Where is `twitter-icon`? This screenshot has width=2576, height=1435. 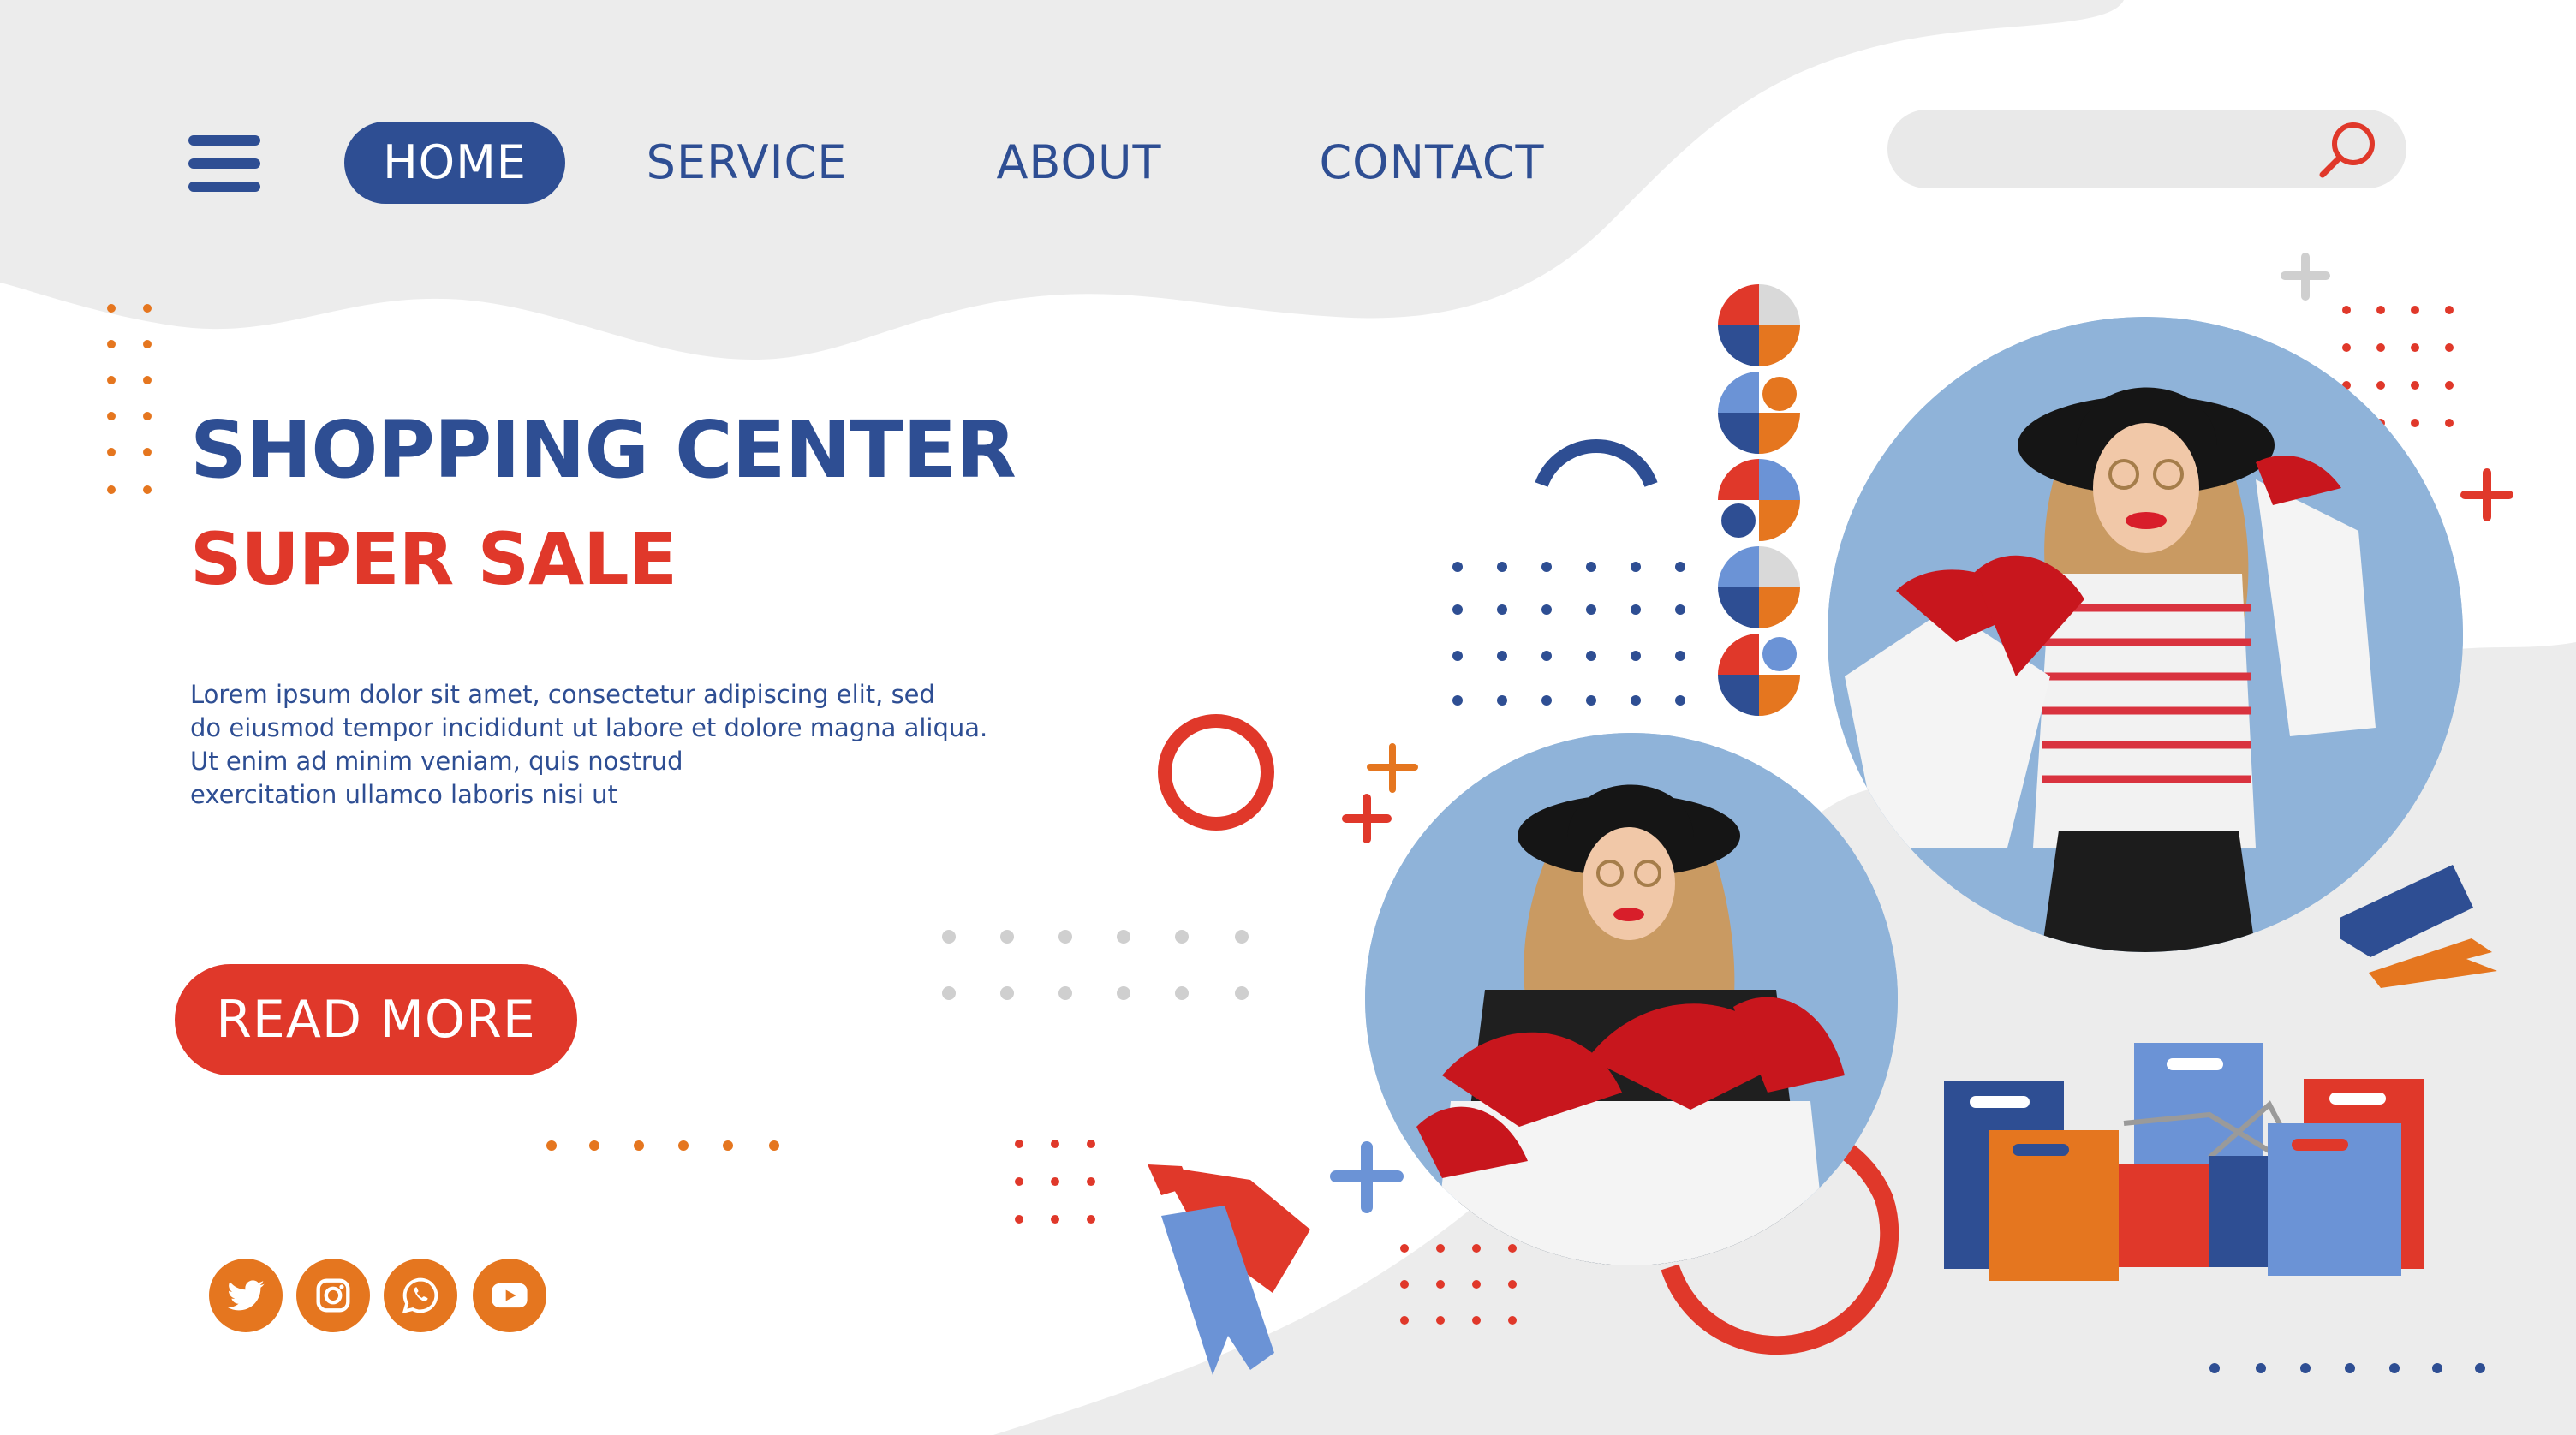 twitter-icon is located at coordinates (246, 1296).